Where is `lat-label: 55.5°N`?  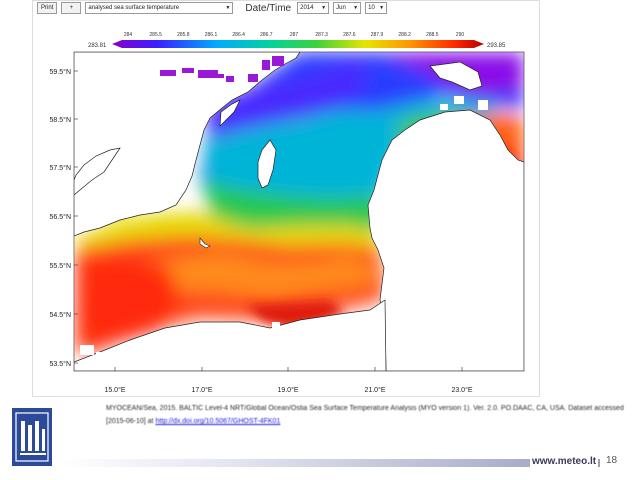 lat-label: 55.5°N is located at coordinates (60, 266).